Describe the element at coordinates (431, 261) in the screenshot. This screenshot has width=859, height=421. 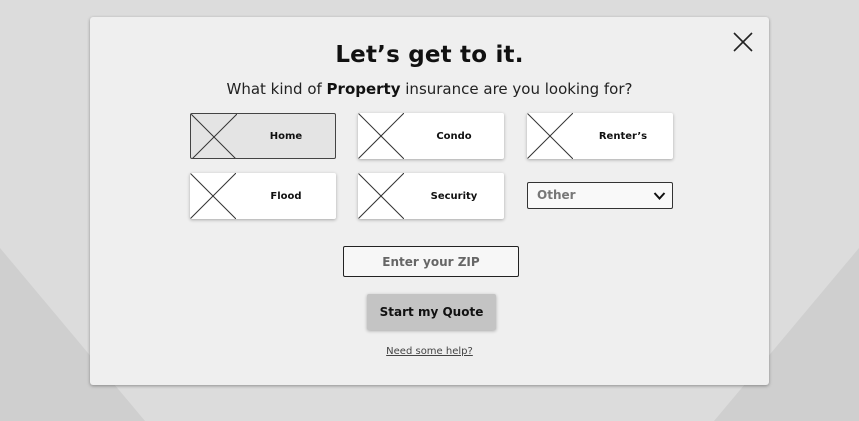
I see `zip-input` at that location.